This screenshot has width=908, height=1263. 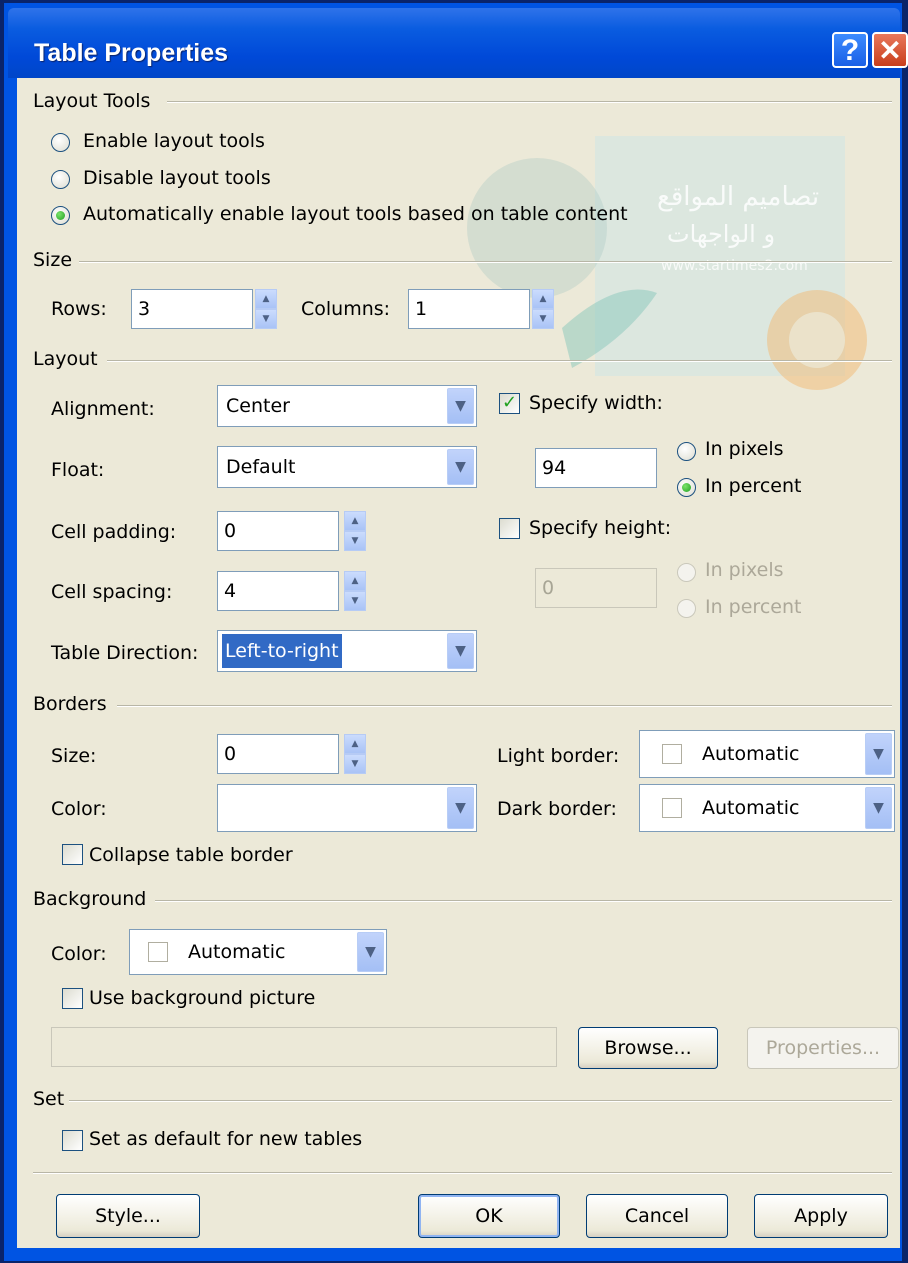 What do you see at coordinates (686, 487) in the screenshot?
I see `radio-width-in-percent` at bounding box center [686, 487].